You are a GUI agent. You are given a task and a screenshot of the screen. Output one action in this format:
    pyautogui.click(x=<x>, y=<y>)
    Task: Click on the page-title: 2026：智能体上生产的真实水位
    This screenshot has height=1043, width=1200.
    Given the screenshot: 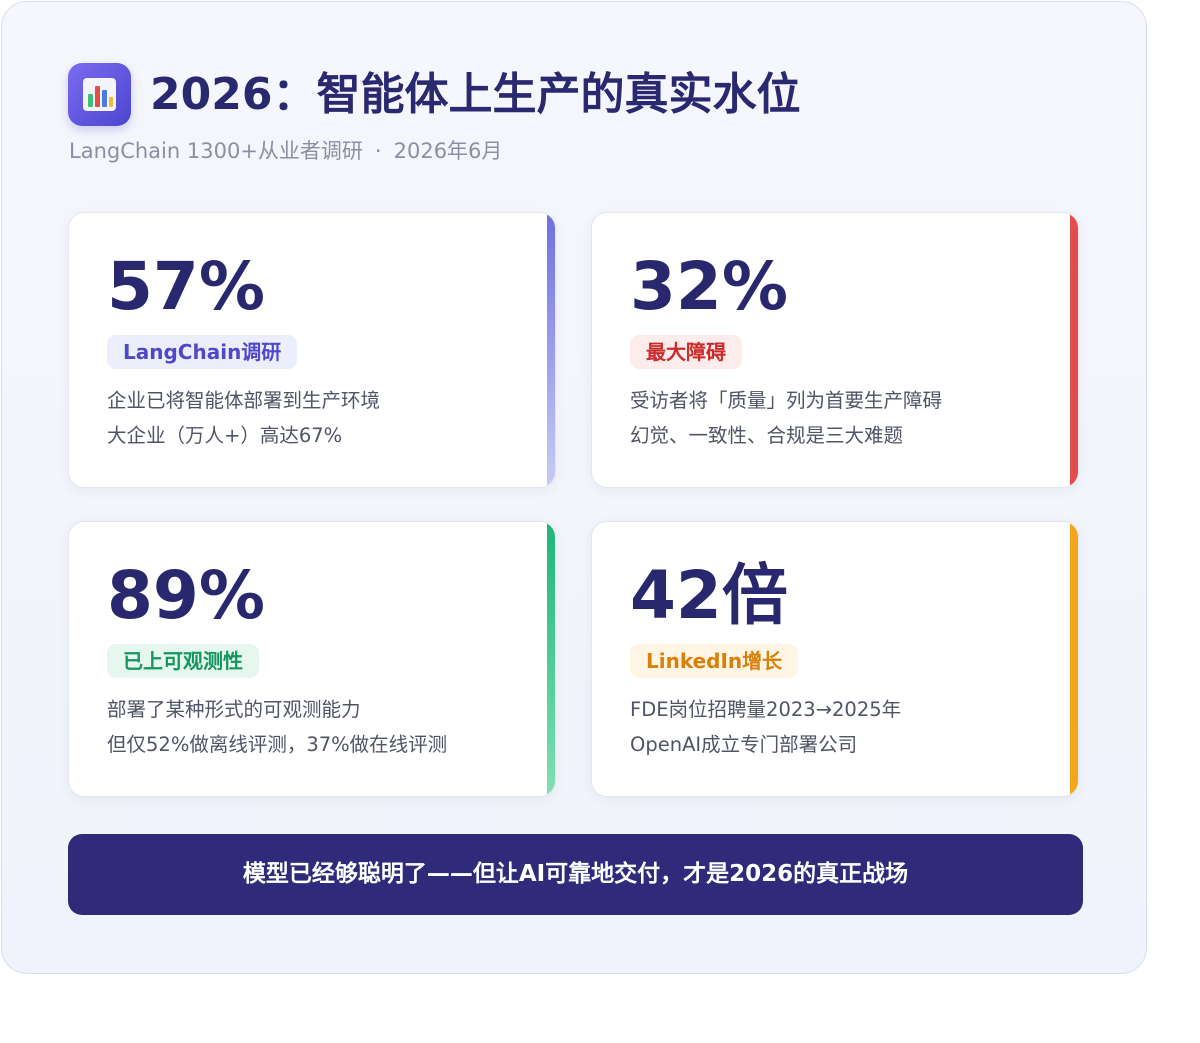 What is the action you would take?
    pyautogui.click(x=475, y=94)
    